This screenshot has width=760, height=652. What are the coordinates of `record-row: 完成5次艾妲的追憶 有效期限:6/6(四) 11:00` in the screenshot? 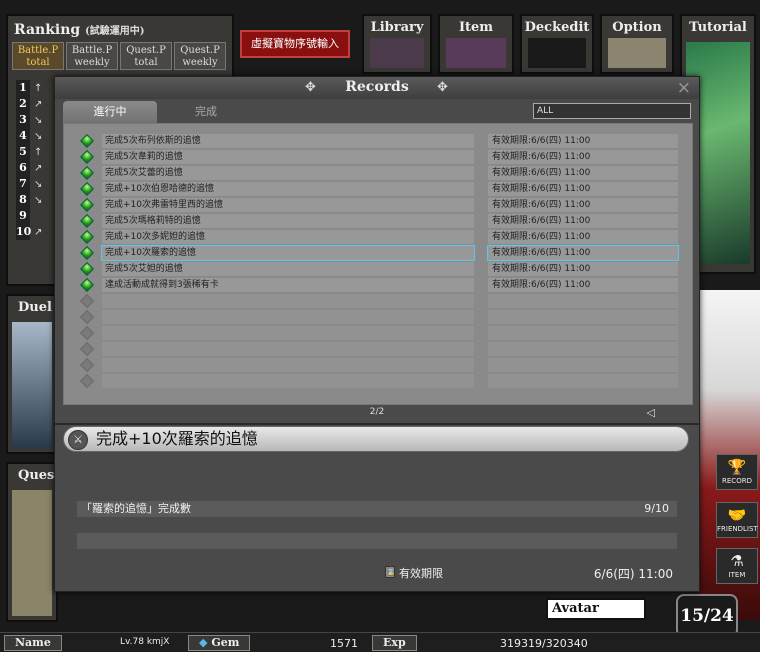 It's located at (378, 269).